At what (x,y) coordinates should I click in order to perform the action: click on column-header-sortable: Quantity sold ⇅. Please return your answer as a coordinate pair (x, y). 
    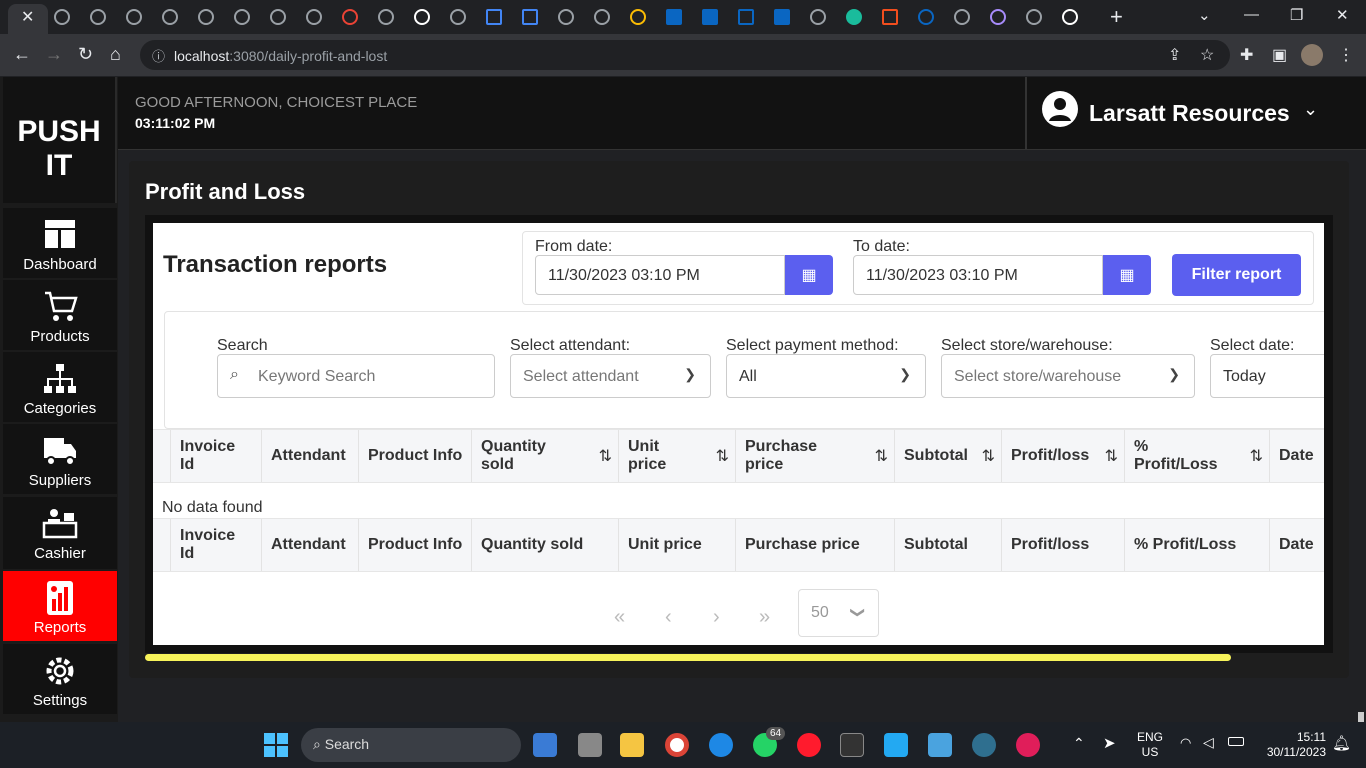
    Looking at the image, I should click on (545, 456).